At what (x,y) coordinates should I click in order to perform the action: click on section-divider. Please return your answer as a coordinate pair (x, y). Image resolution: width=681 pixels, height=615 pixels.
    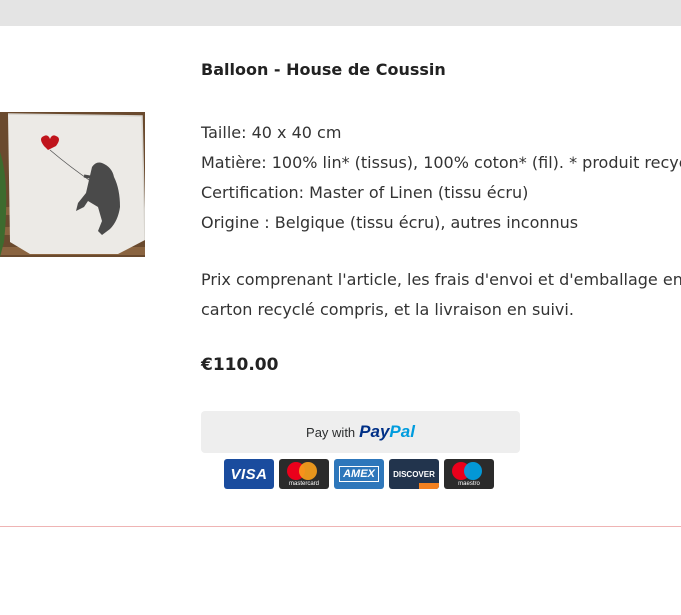
    Looking at the image, I should click on (340, 526).